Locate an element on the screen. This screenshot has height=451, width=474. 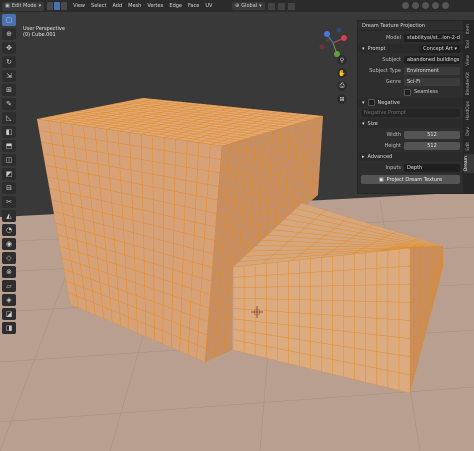
dream-tool-icon: ◪ is located at coordinates (9, 314).